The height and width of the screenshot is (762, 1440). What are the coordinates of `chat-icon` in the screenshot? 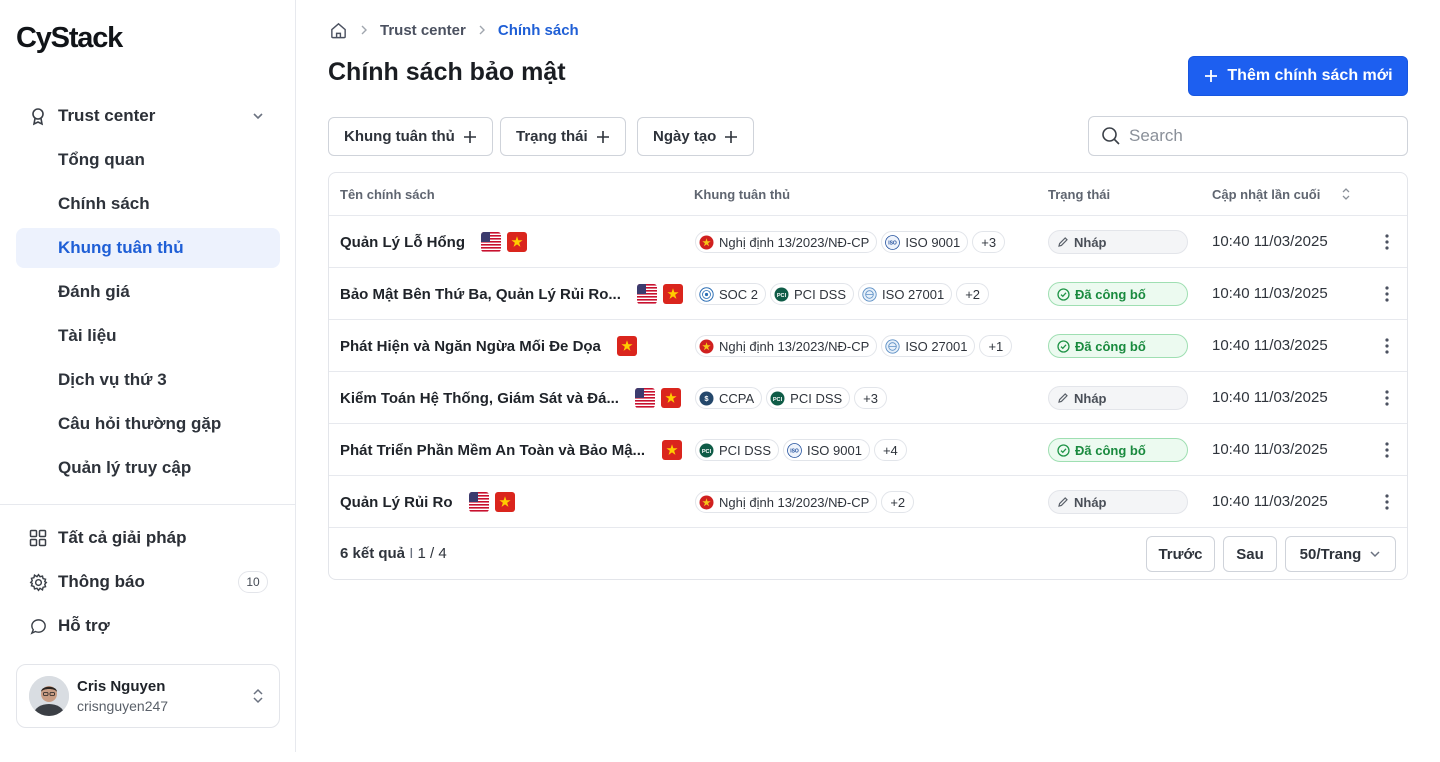 It's located at (38, 626).